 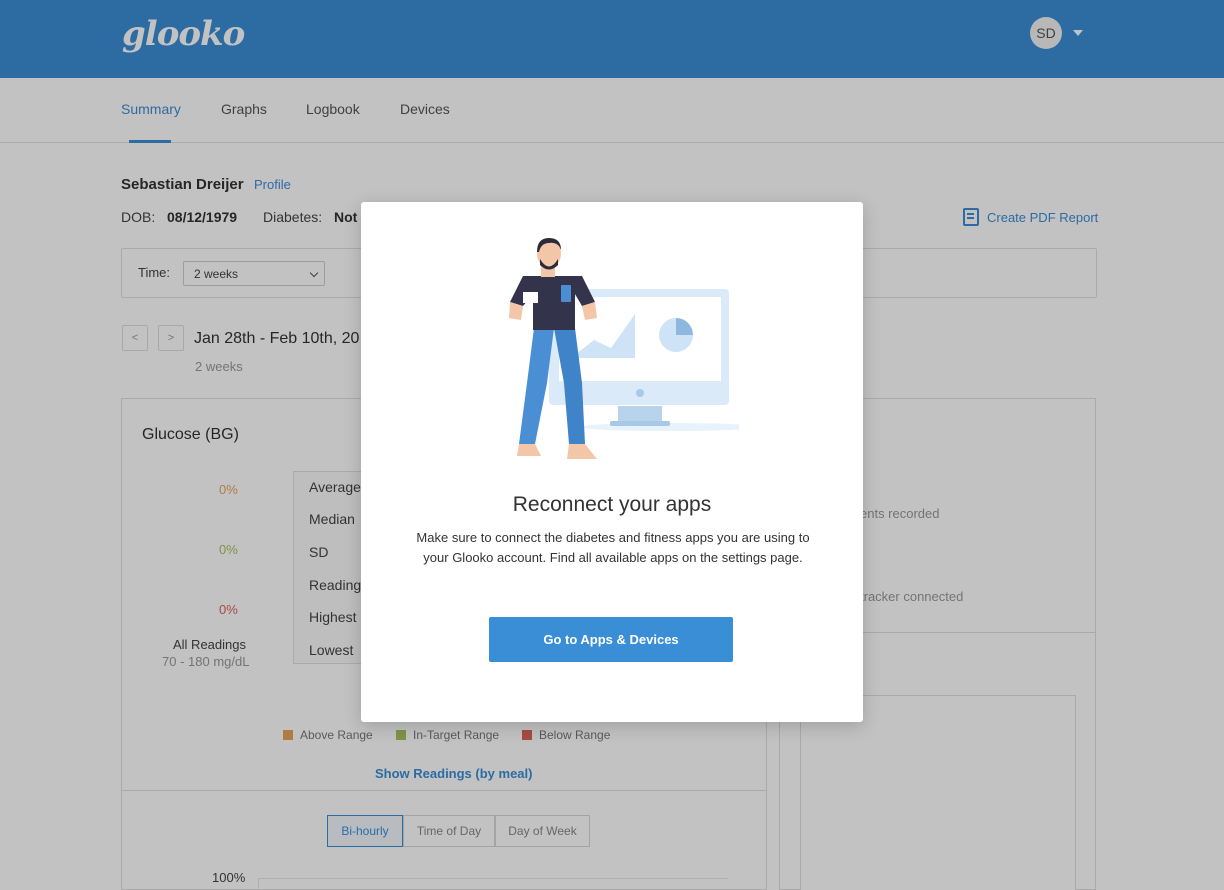 What do you see at coordinates (612, 504) in the screenshot?
I see `modal-title: Reconnect your apps` at bounding box center [612, 504].